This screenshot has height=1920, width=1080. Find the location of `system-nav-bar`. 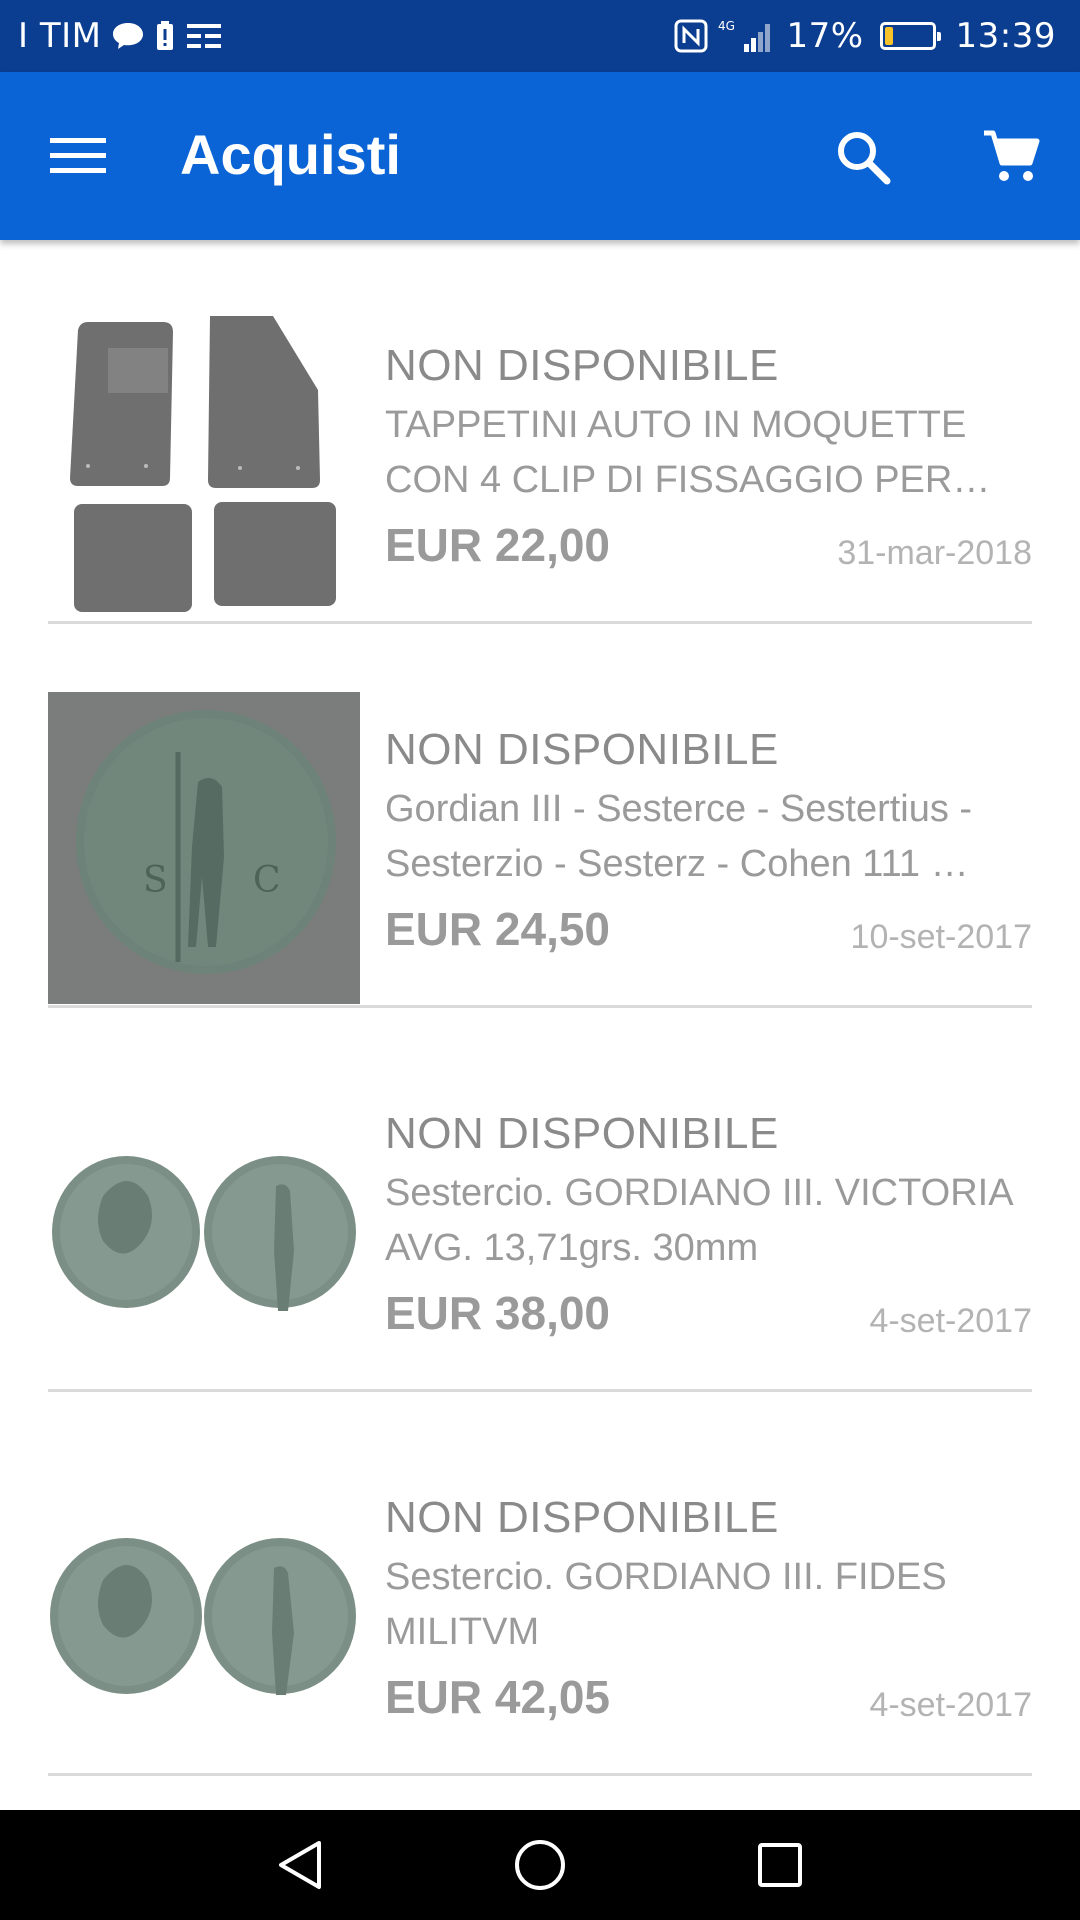

system-nav-bar is located at coordinates (540, 1865).